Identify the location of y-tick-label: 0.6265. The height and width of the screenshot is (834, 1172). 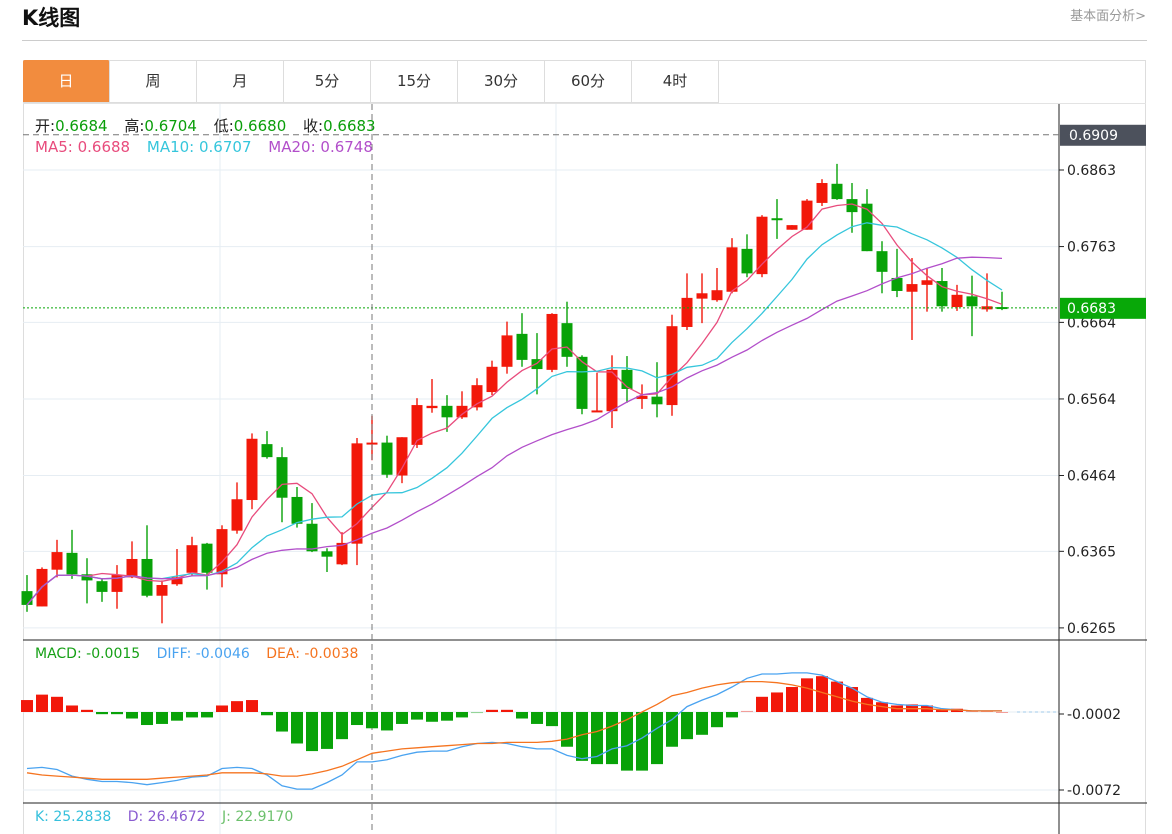
(1091, 629).